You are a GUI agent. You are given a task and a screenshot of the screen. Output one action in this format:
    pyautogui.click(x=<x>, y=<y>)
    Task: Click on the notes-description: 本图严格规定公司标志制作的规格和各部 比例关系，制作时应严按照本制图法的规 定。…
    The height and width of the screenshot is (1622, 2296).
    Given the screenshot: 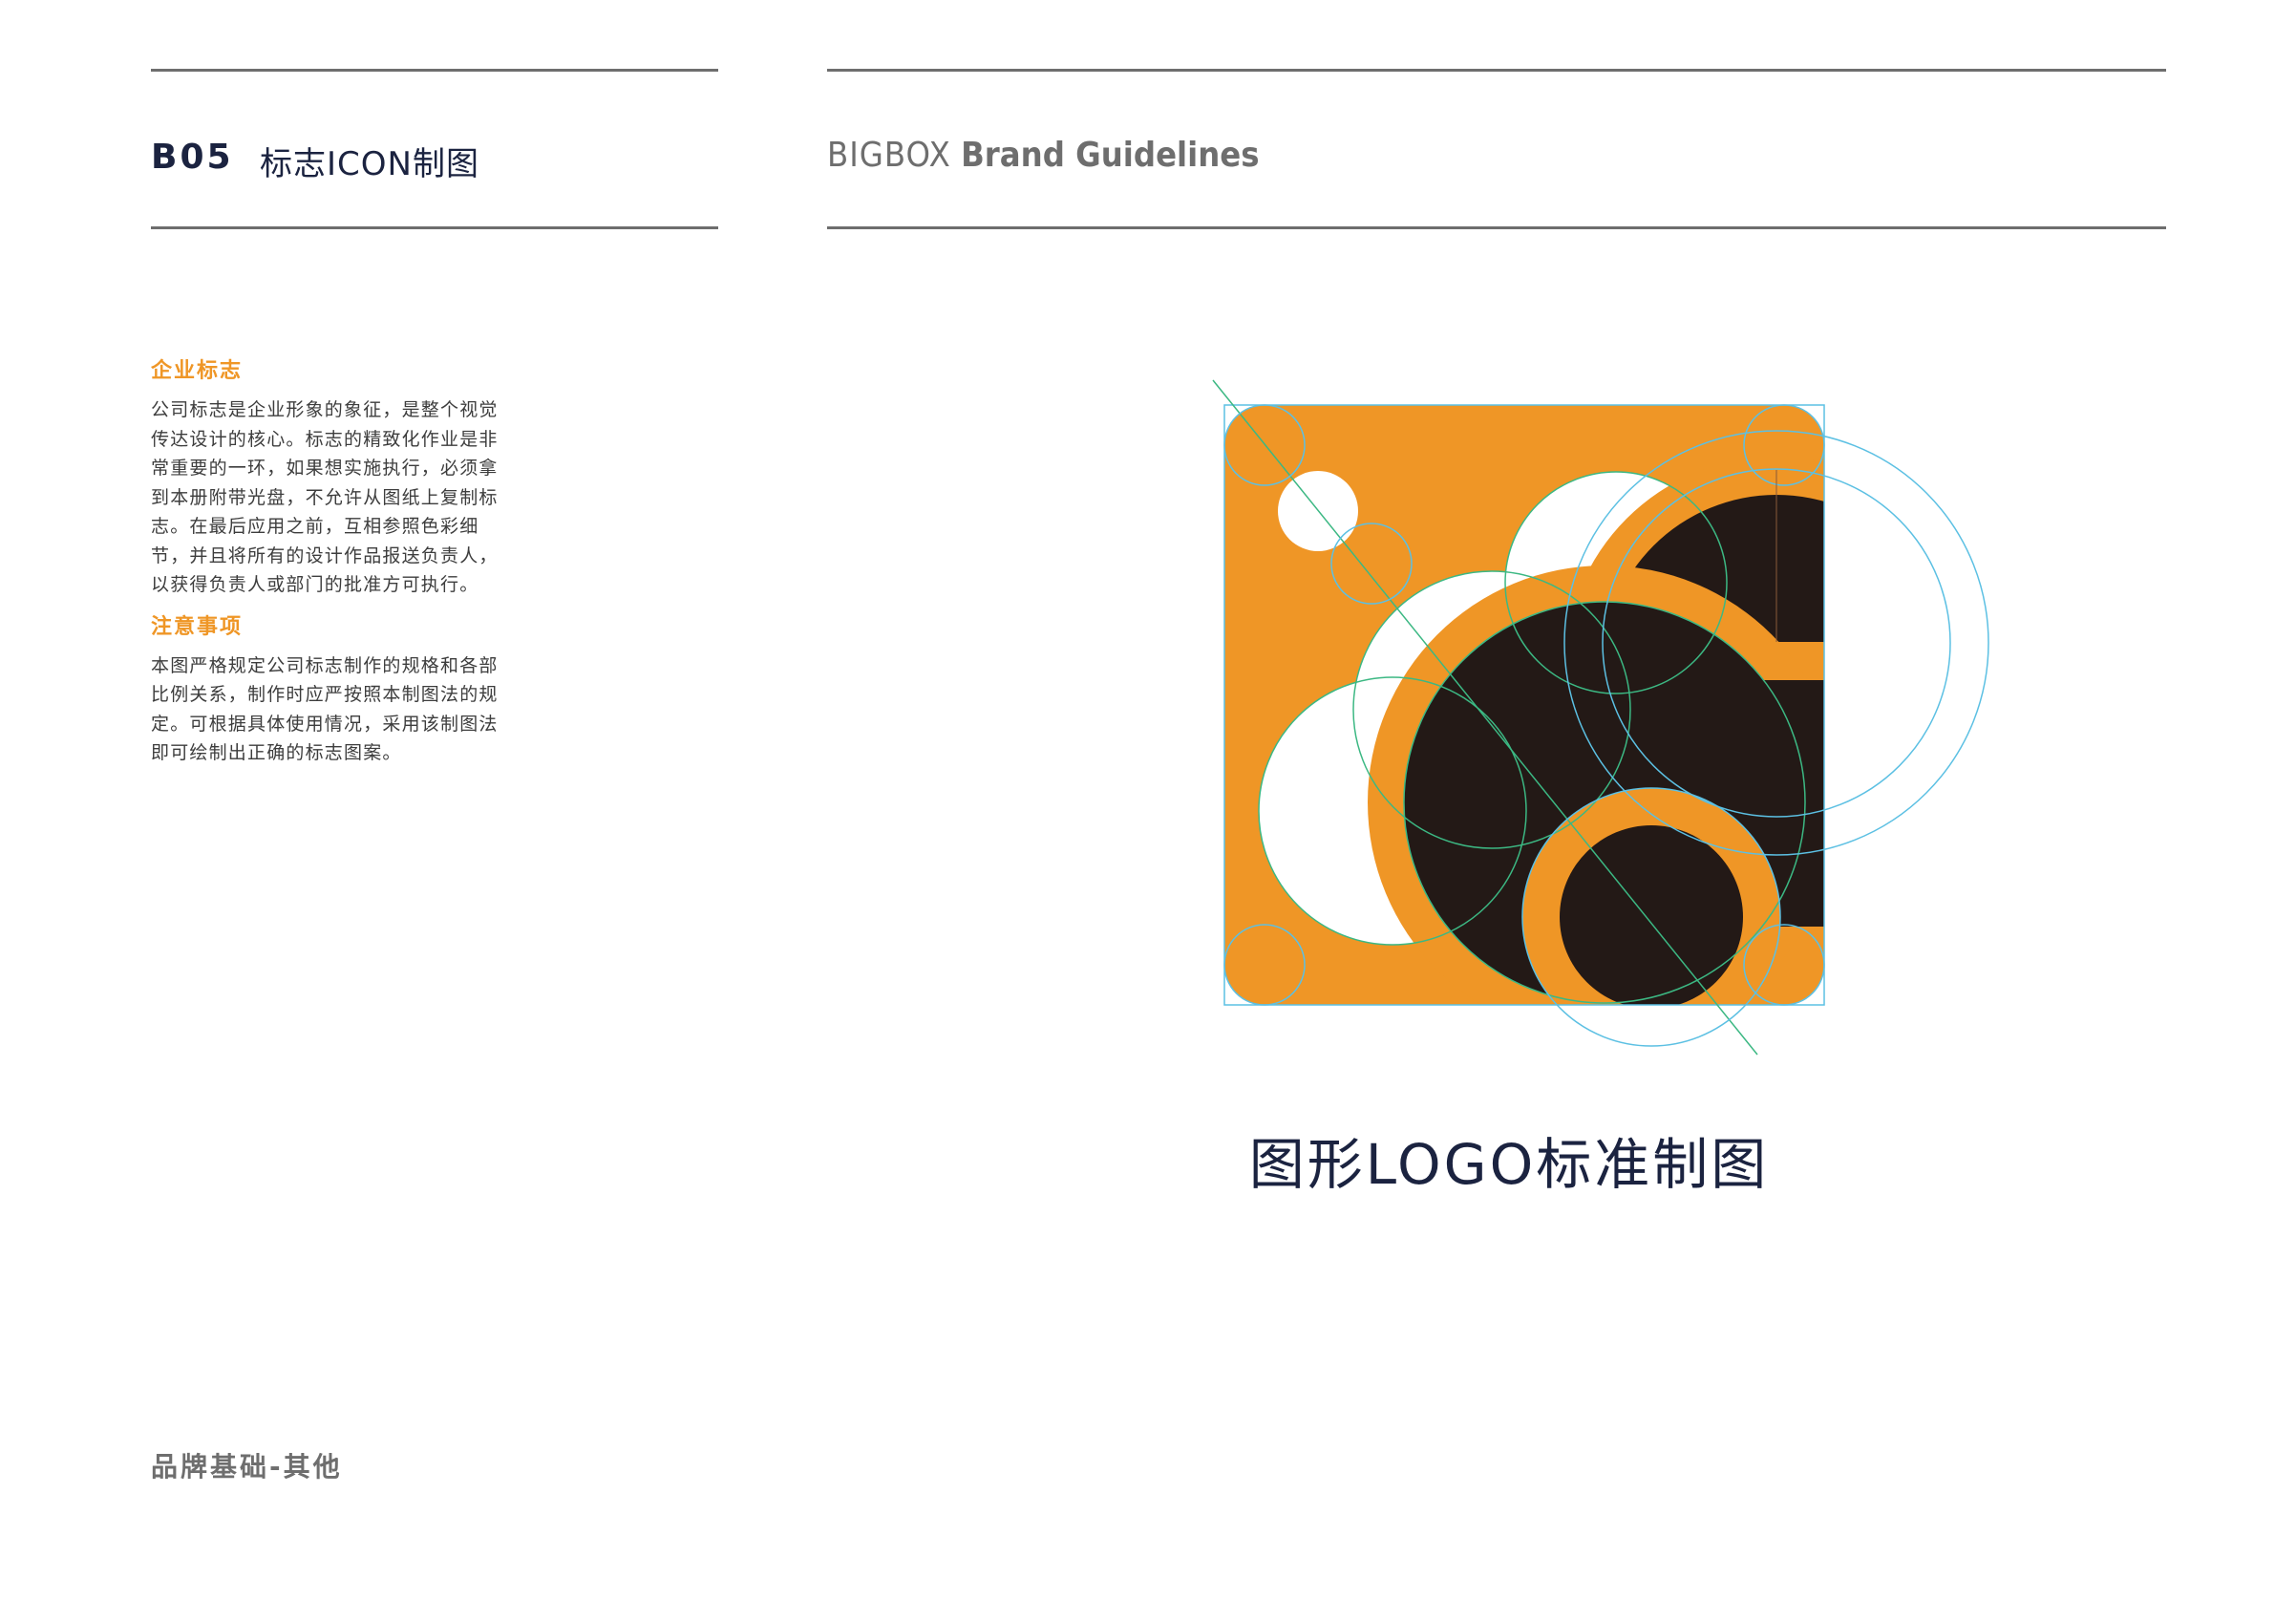 What is the action you would take?
    pyautogui.click(x=325, y=709)
    